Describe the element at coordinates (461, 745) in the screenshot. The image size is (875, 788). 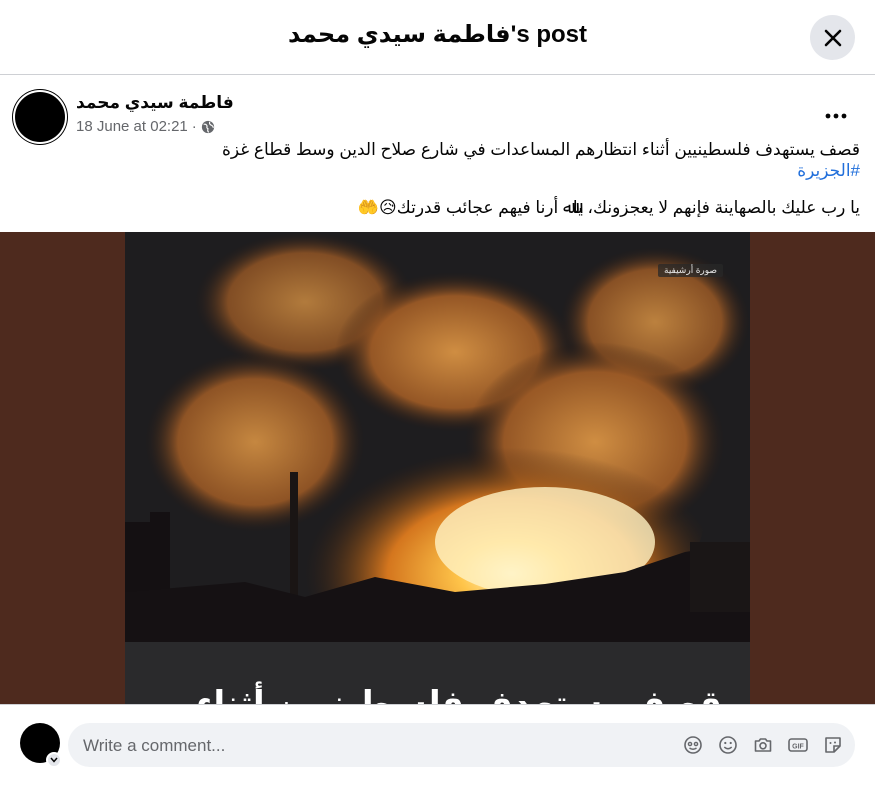
I see `comment-input: Write a comment... GIF` at that location.